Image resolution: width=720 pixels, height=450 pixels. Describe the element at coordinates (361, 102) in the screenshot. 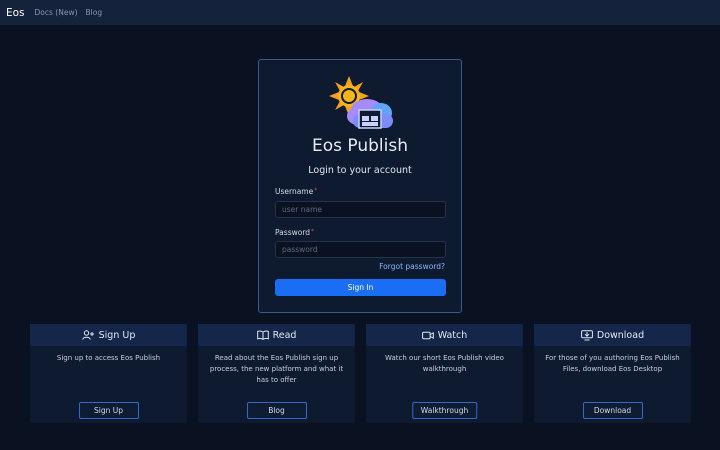

I see `eos-logo-icon` at that location.